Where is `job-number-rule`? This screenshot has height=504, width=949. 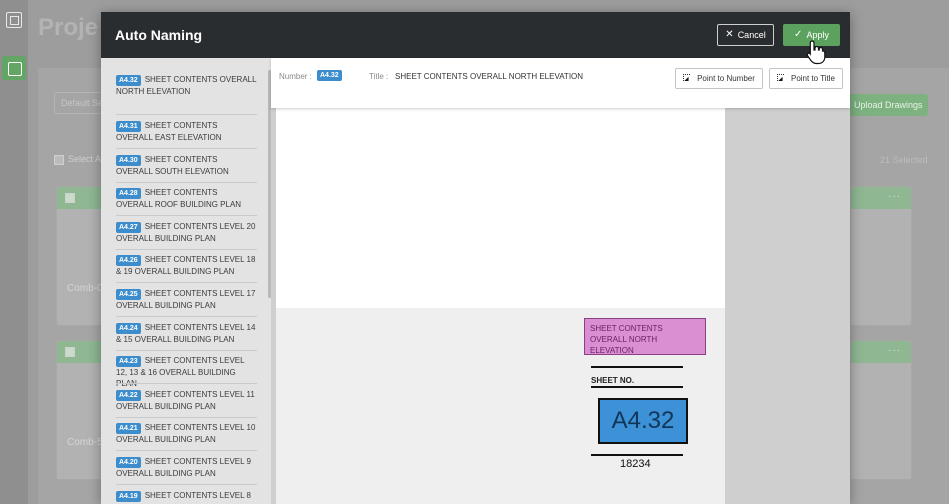 job-number-rule is located at coordinates (637, 455).